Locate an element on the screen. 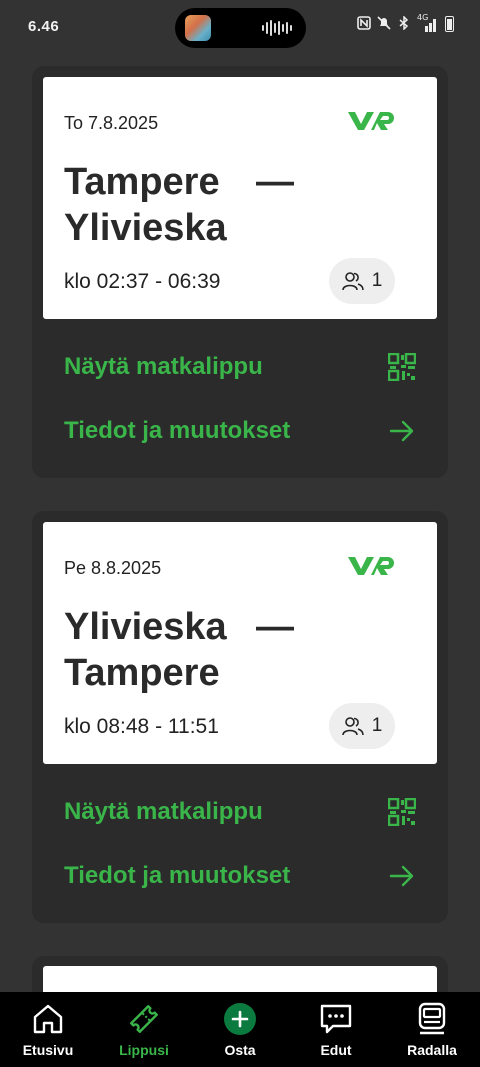  route-title: Ylivieska Tampere — is located at coordinates (179, 650).